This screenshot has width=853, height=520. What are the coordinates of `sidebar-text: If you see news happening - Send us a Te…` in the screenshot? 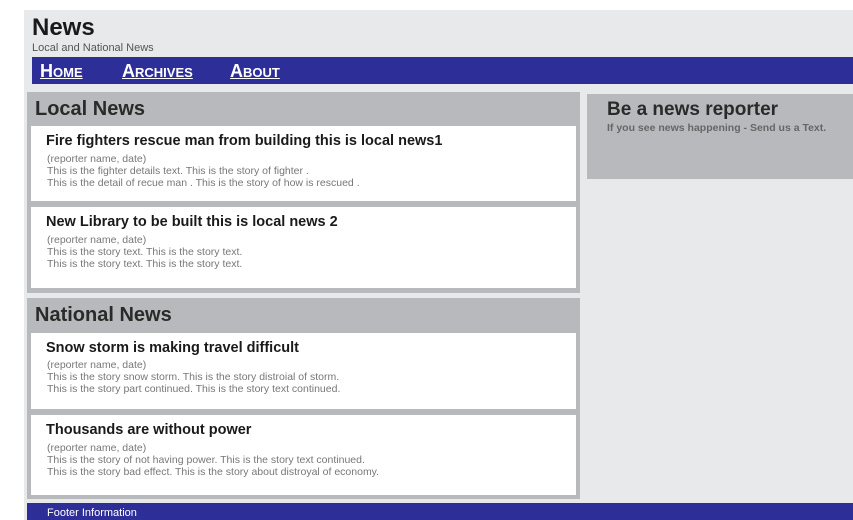 It's located at (717, 128).